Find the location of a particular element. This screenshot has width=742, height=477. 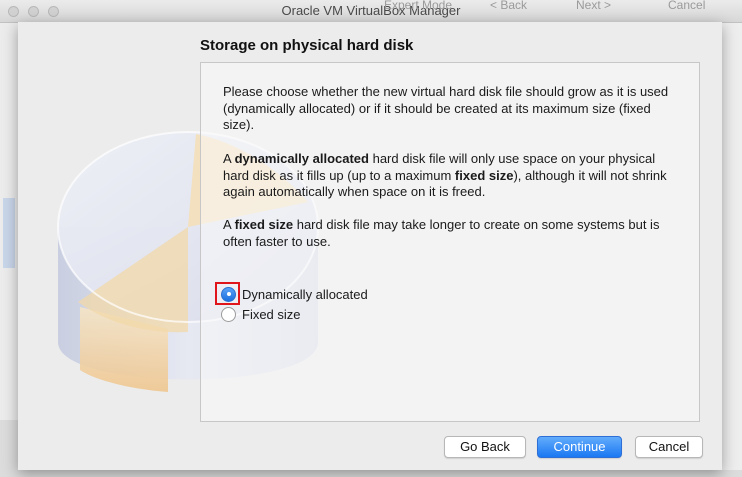

background-panel is located at coordinates (731, 235).